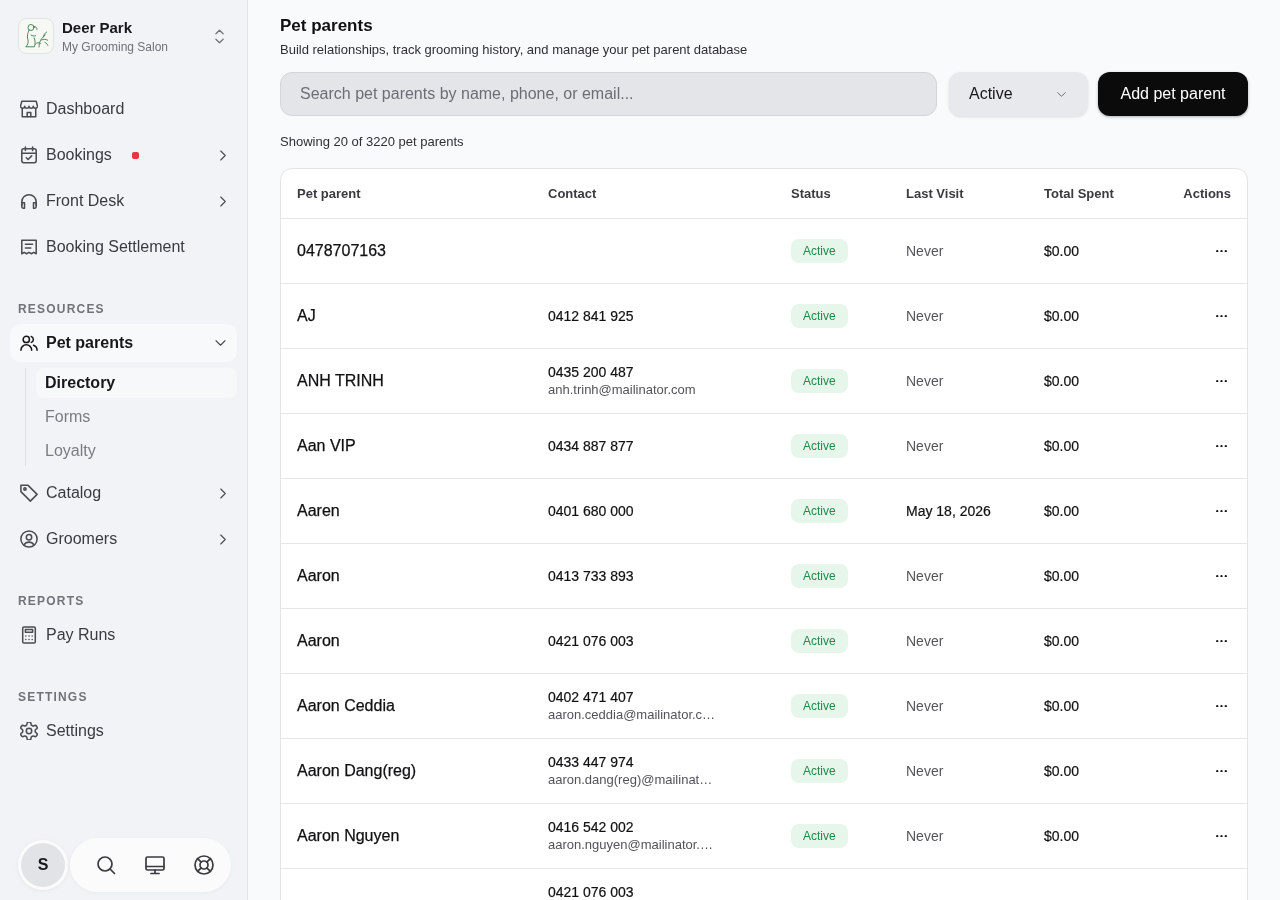 The height and width of the screenshot is (900, 1280). What do you see at coordinates (123, 343) in the screenshot?
I see `nav-item: Pet parents` at bounding box center [123, 343].